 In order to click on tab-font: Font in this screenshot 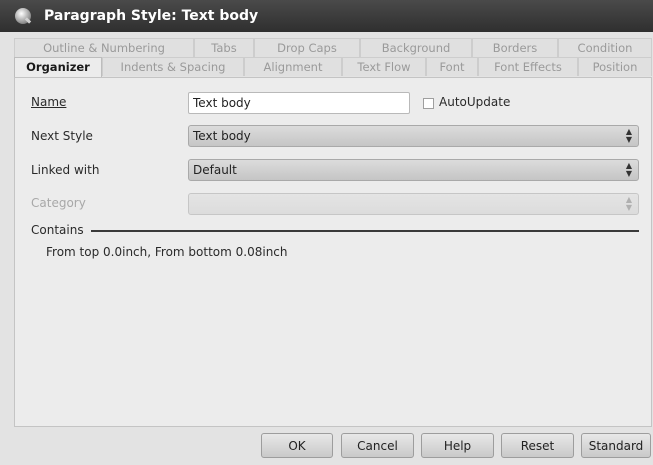, I will do `click(452, 66)`.